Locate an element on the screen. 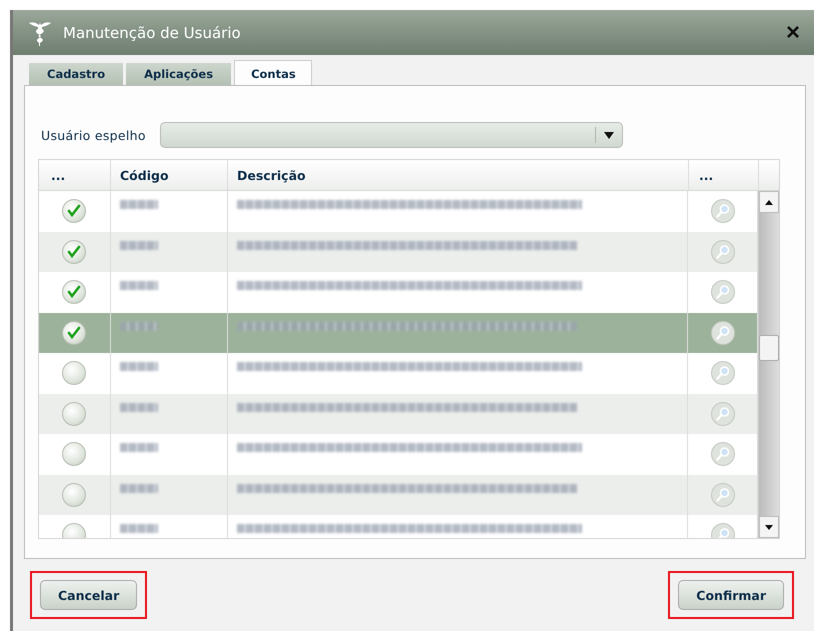 This screenshot has height=631, width=814. column-header: Descrição is located at coordinates (458, 175).